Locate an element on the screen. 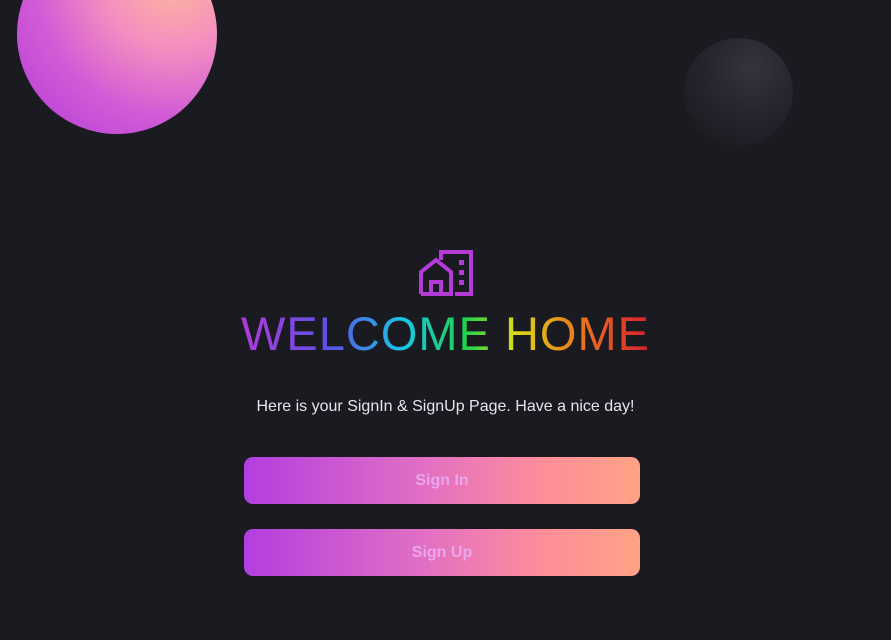 The height and width of the screenshot is (640, 891). page-title: WELCOME HOME is located at coordinates (445, 333).